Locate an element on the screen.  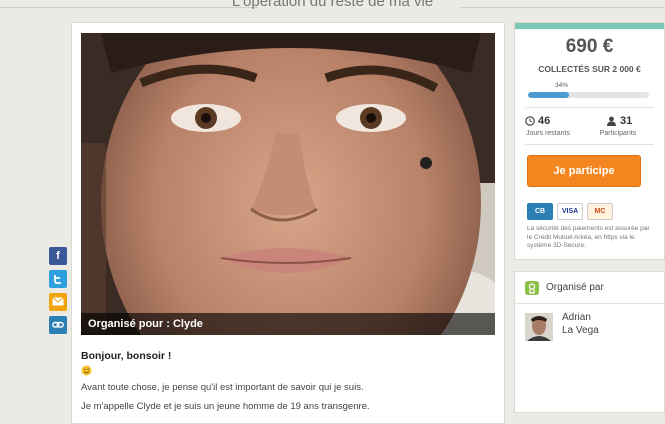
organizer-card: Organisé par Adrian La Vega is located at coordinates (589, 342).